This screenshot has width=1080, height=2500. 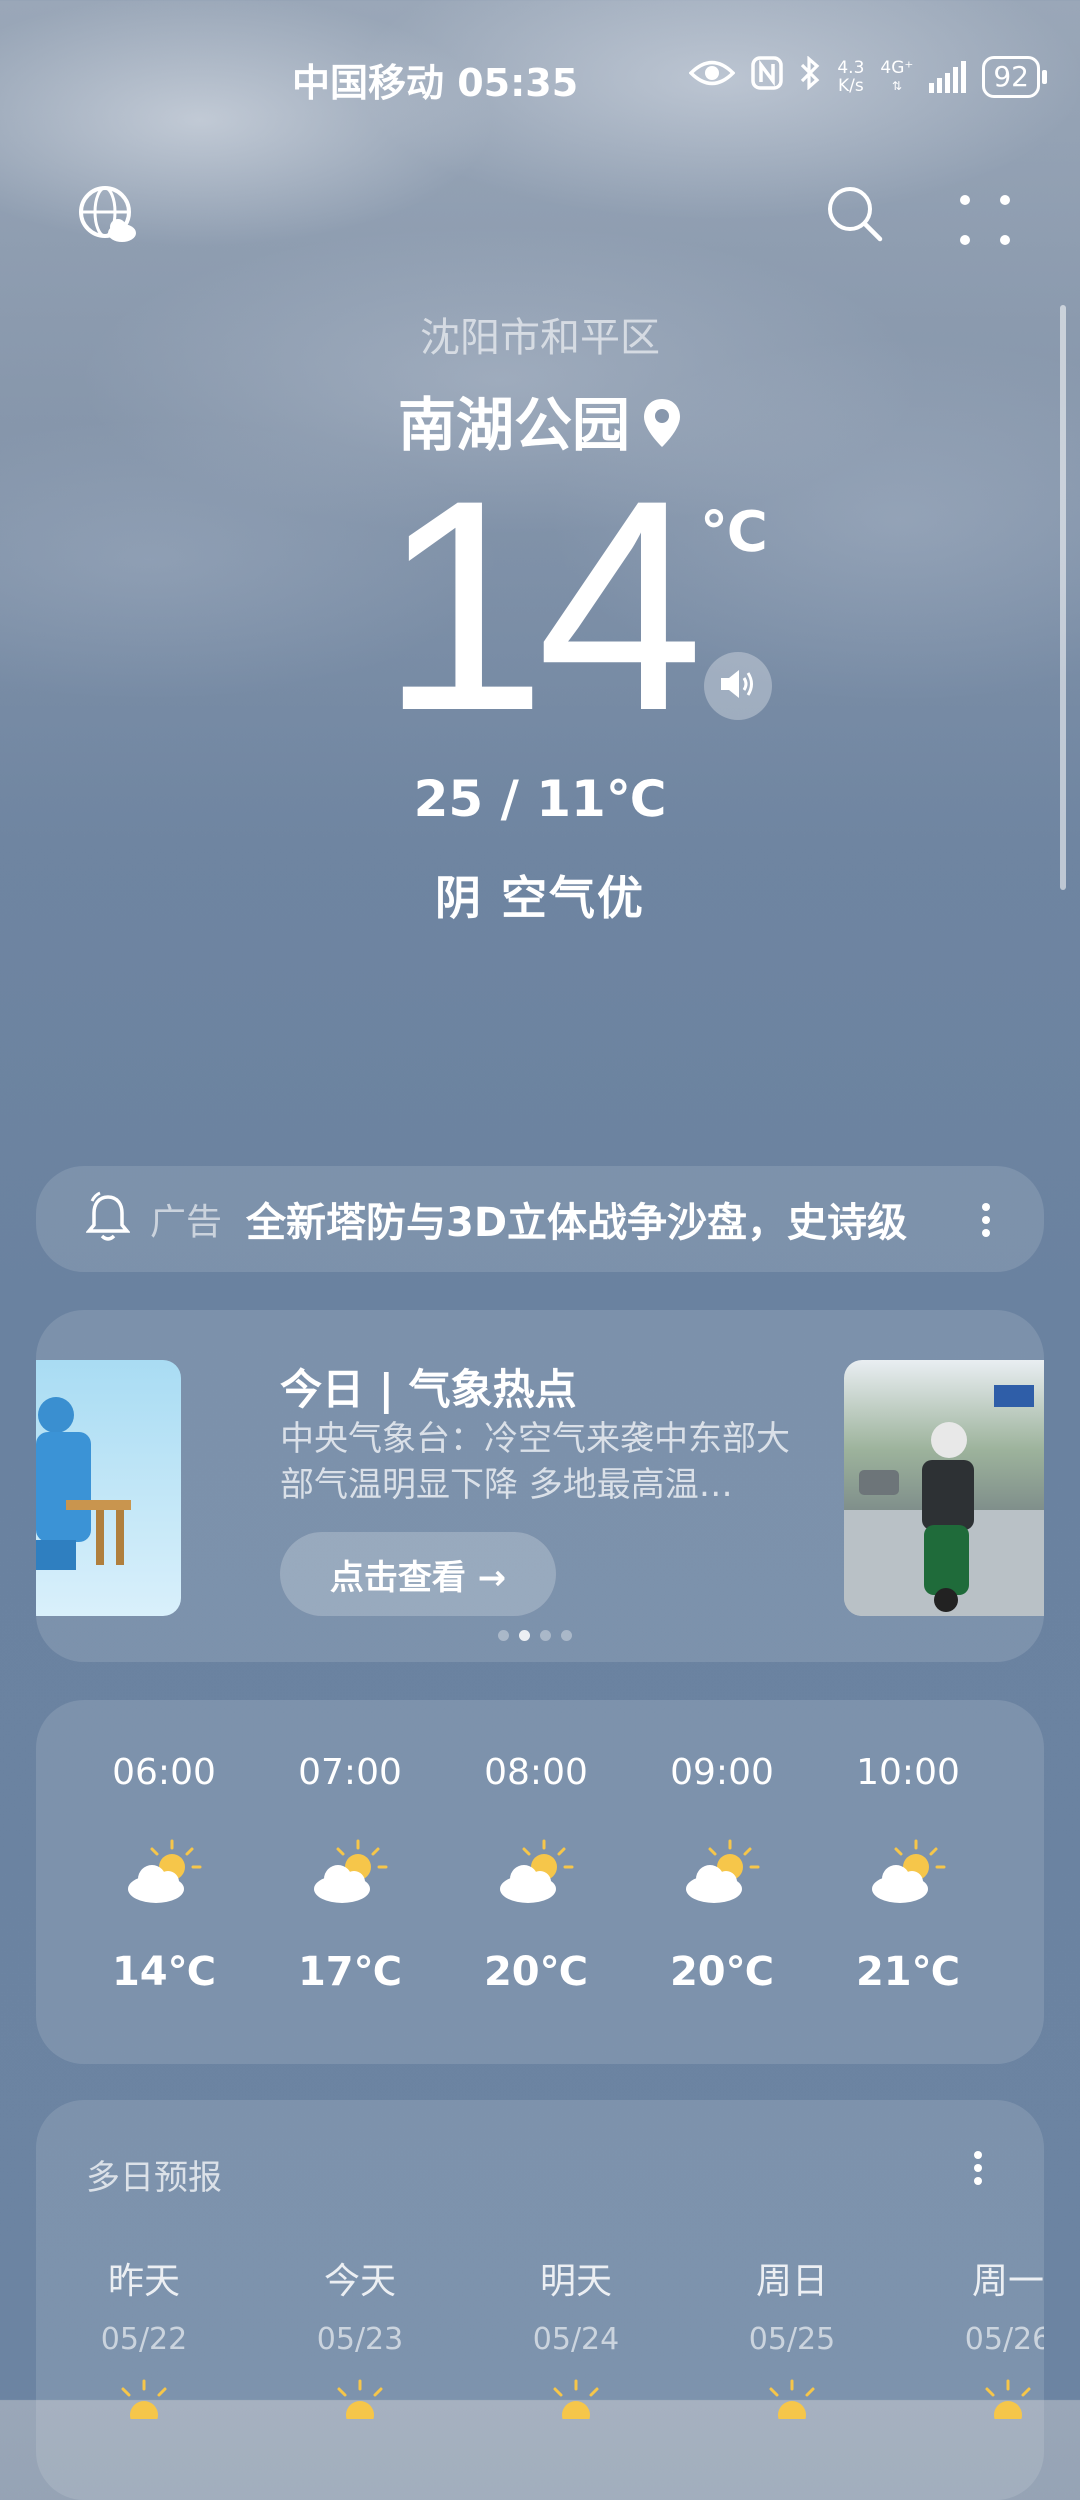 I want to click on more-menu-icon, so click(x=985, y=220).